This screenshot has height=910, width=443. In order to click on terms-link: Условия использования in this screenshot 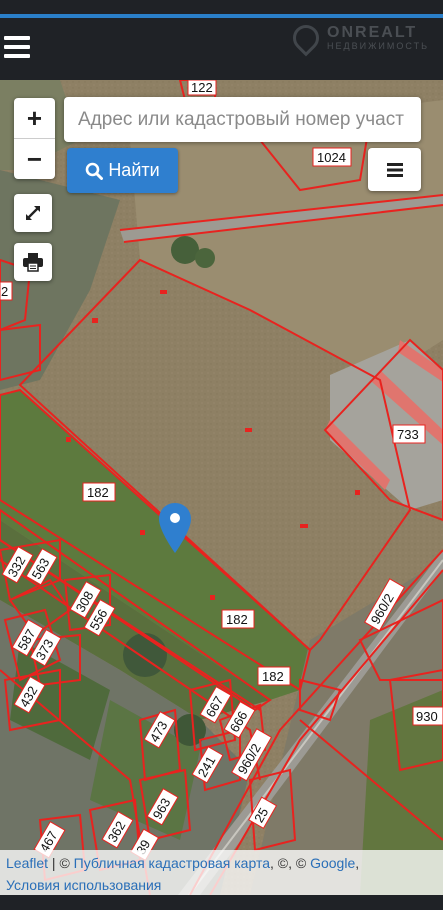, I will do `click(83, 885)`.